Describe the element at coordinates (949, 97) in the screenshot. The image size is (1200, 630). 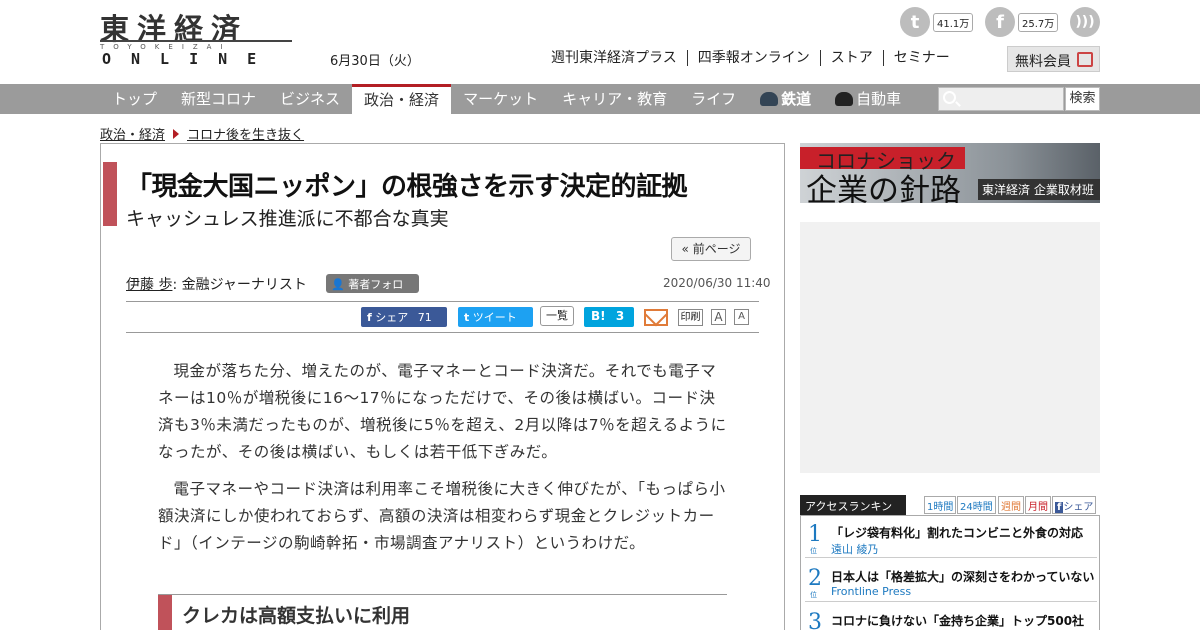
I see `search-icon` at that location.